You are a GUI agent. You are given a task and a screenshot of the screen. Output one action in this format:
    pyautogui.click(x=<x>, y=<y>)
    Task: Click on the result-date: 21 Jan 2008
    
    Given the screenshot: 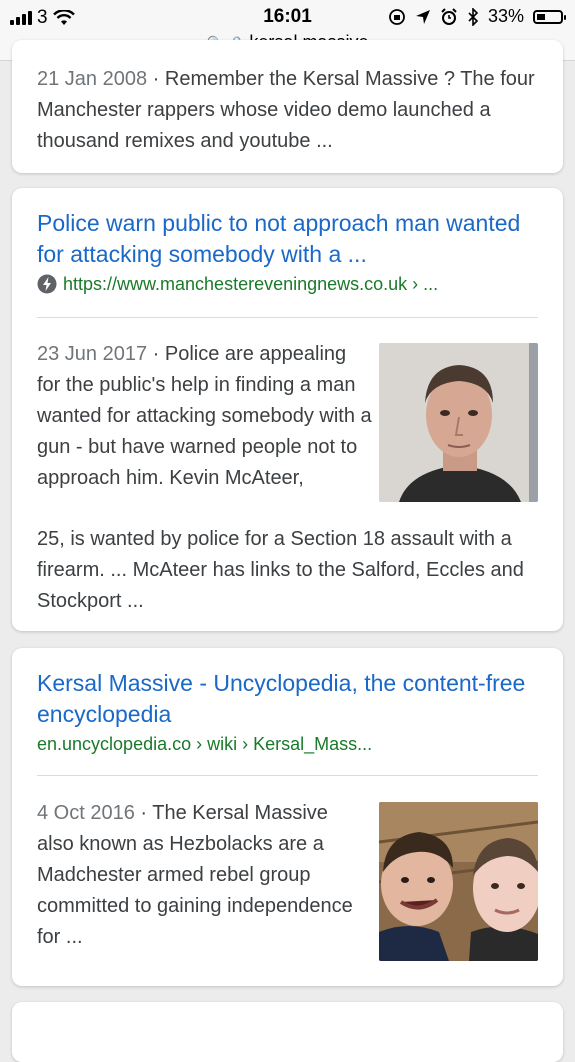 What is the action you would take?
    pyautogui.click(x=92, y=79)
    